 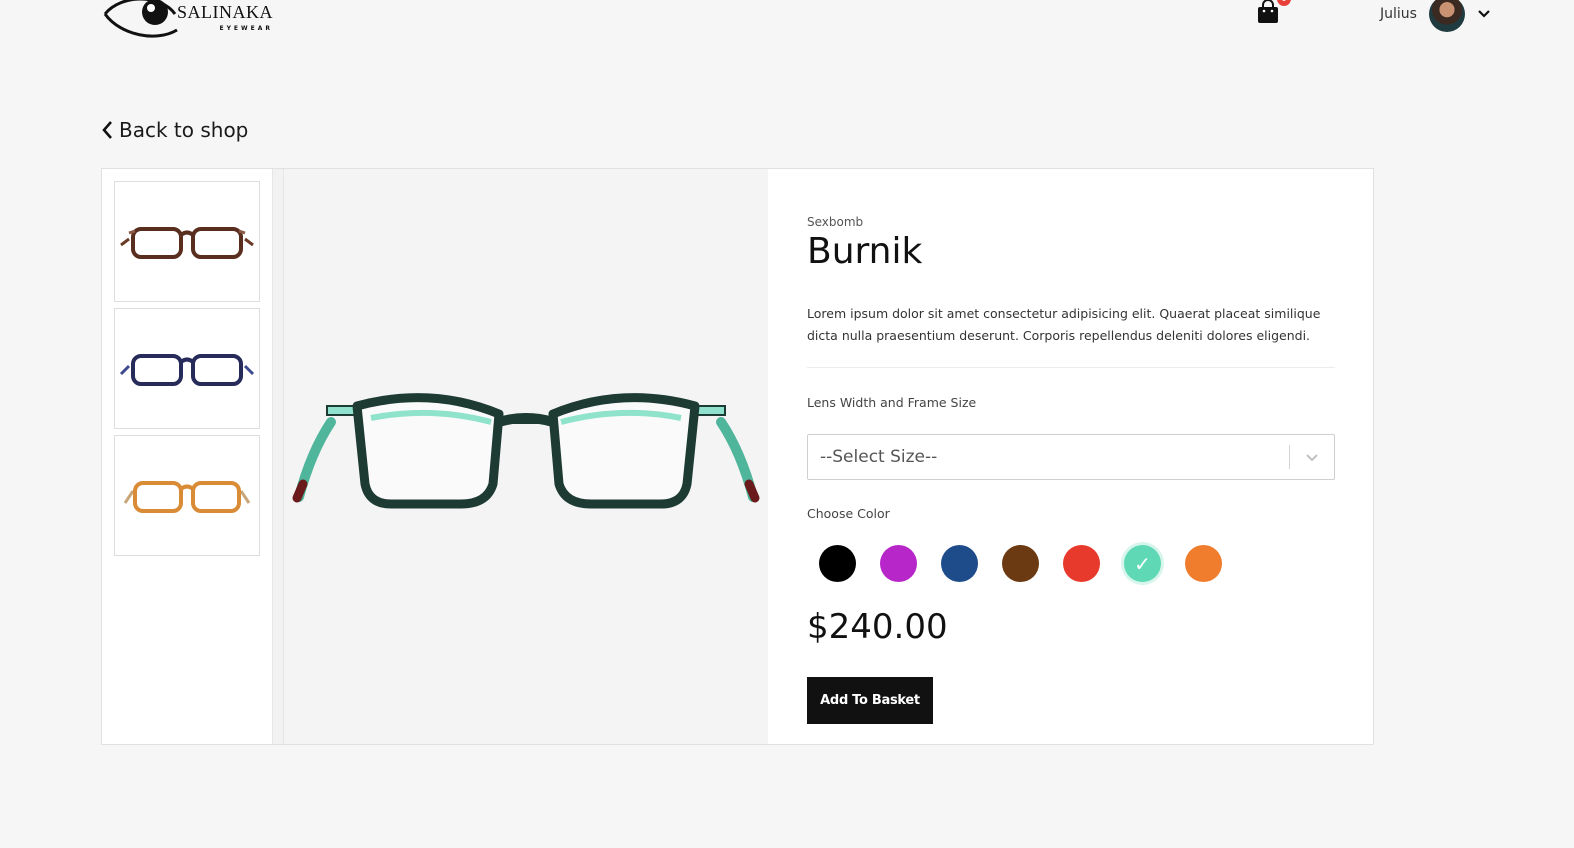 I want to click on product-brand: Sexbomb, so click(x=835, y=222).